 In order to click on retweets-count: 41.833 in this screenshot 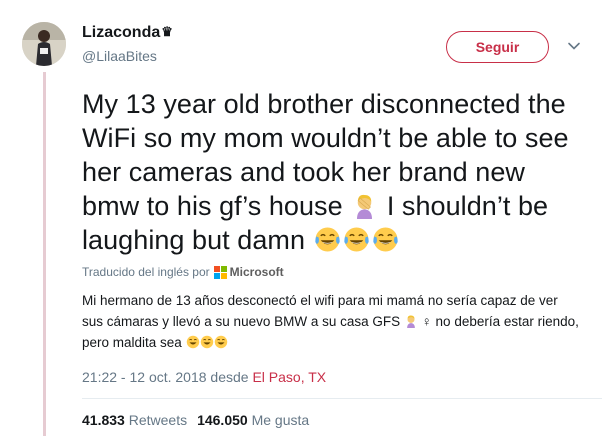, I will do `click(103, 420)`.